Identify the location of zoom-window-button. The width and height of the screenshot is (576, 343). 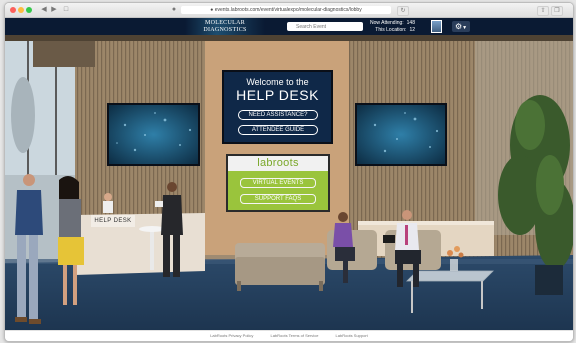
(29, 10).